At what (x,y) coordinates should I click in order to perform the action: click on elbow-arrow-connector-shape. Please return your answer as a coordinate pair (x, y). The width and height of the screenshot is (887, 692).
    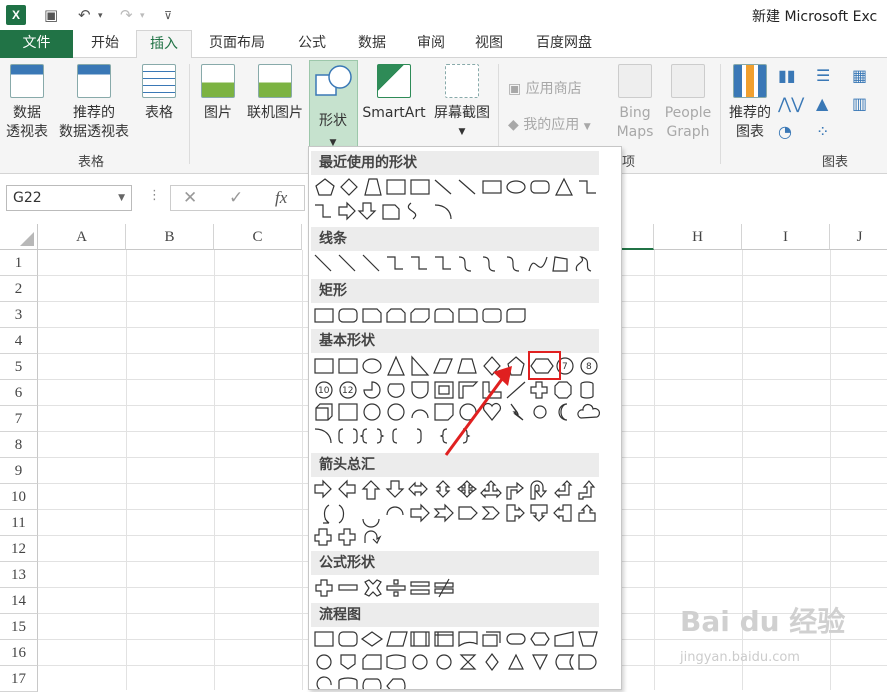
    Looking at the image, I should click on (419, 263).